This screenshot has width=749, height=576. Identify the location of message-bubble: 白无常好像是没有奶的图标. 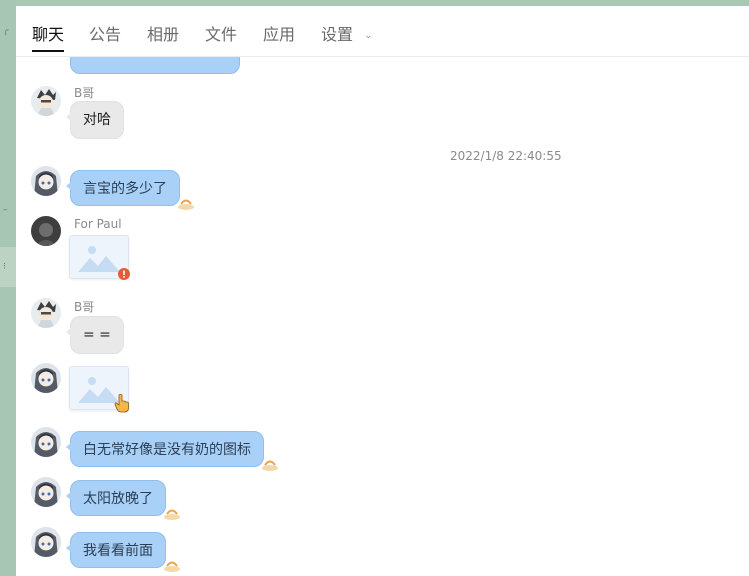
(172, 451).